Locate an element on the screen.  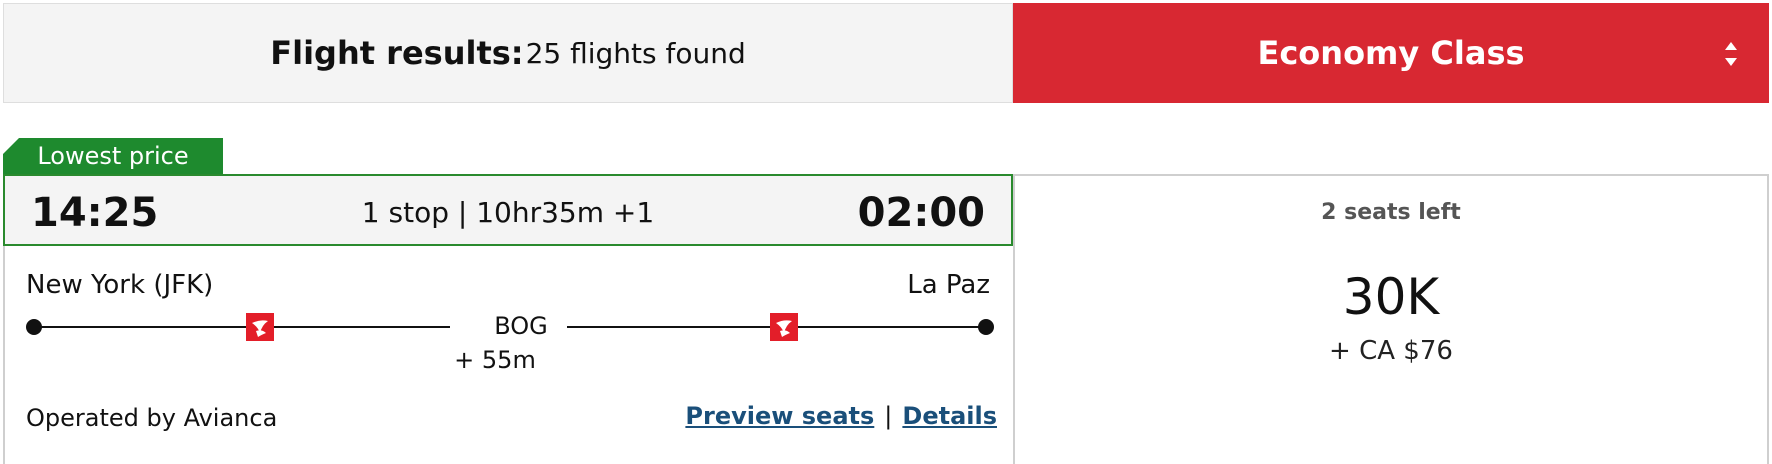
details-link: Details is located at coordinates (949, 416).